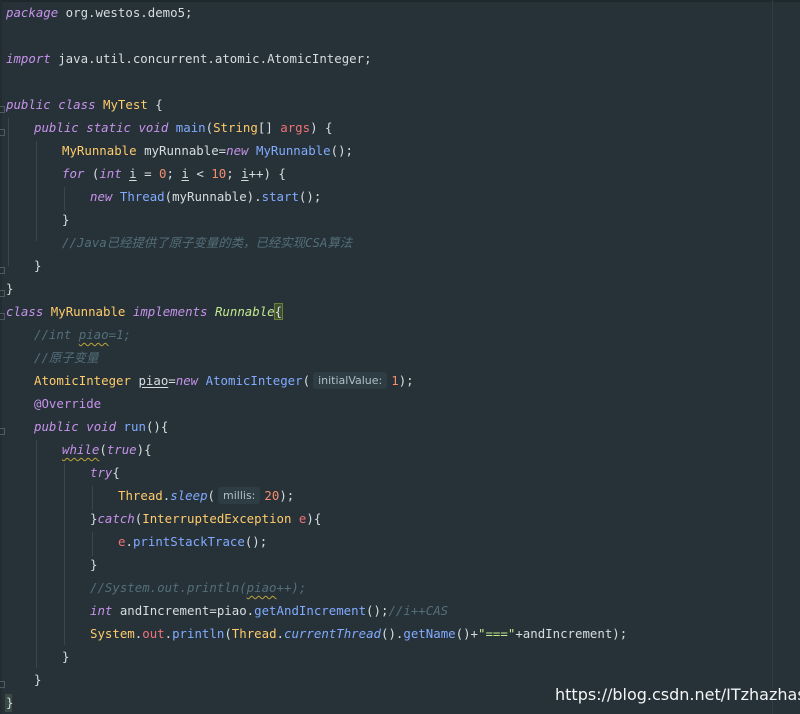 The height and width of the screenshot is (714, 800). I want to click on code-line: //Java已经提供了原子变量的类，已经实现CSA算法, so click(207, 243).